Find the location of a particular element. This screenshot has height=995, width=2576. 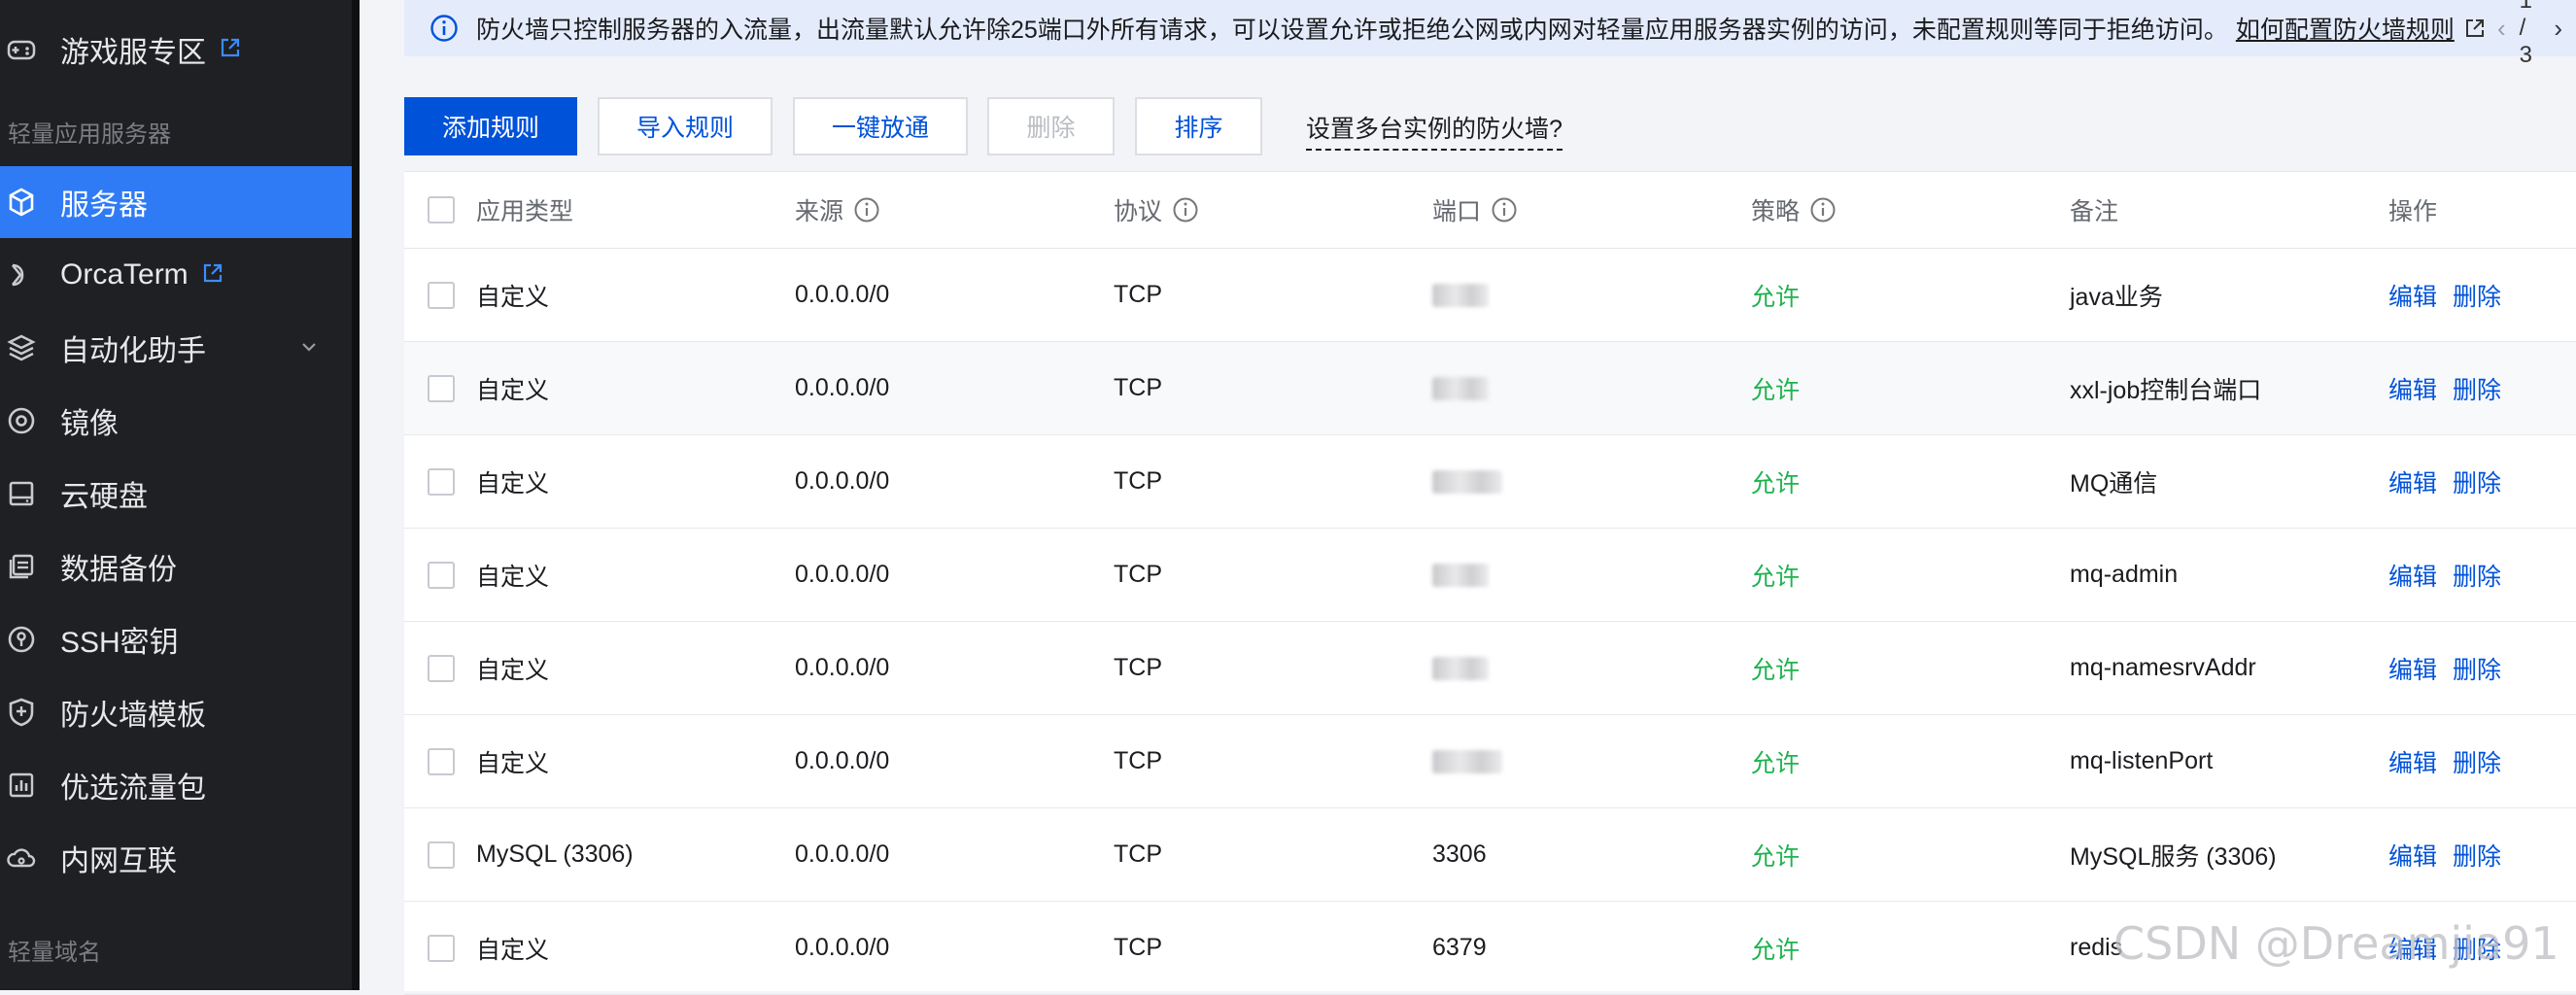

add-rule-button: 添加规则 is located at coordinates (490, 126).